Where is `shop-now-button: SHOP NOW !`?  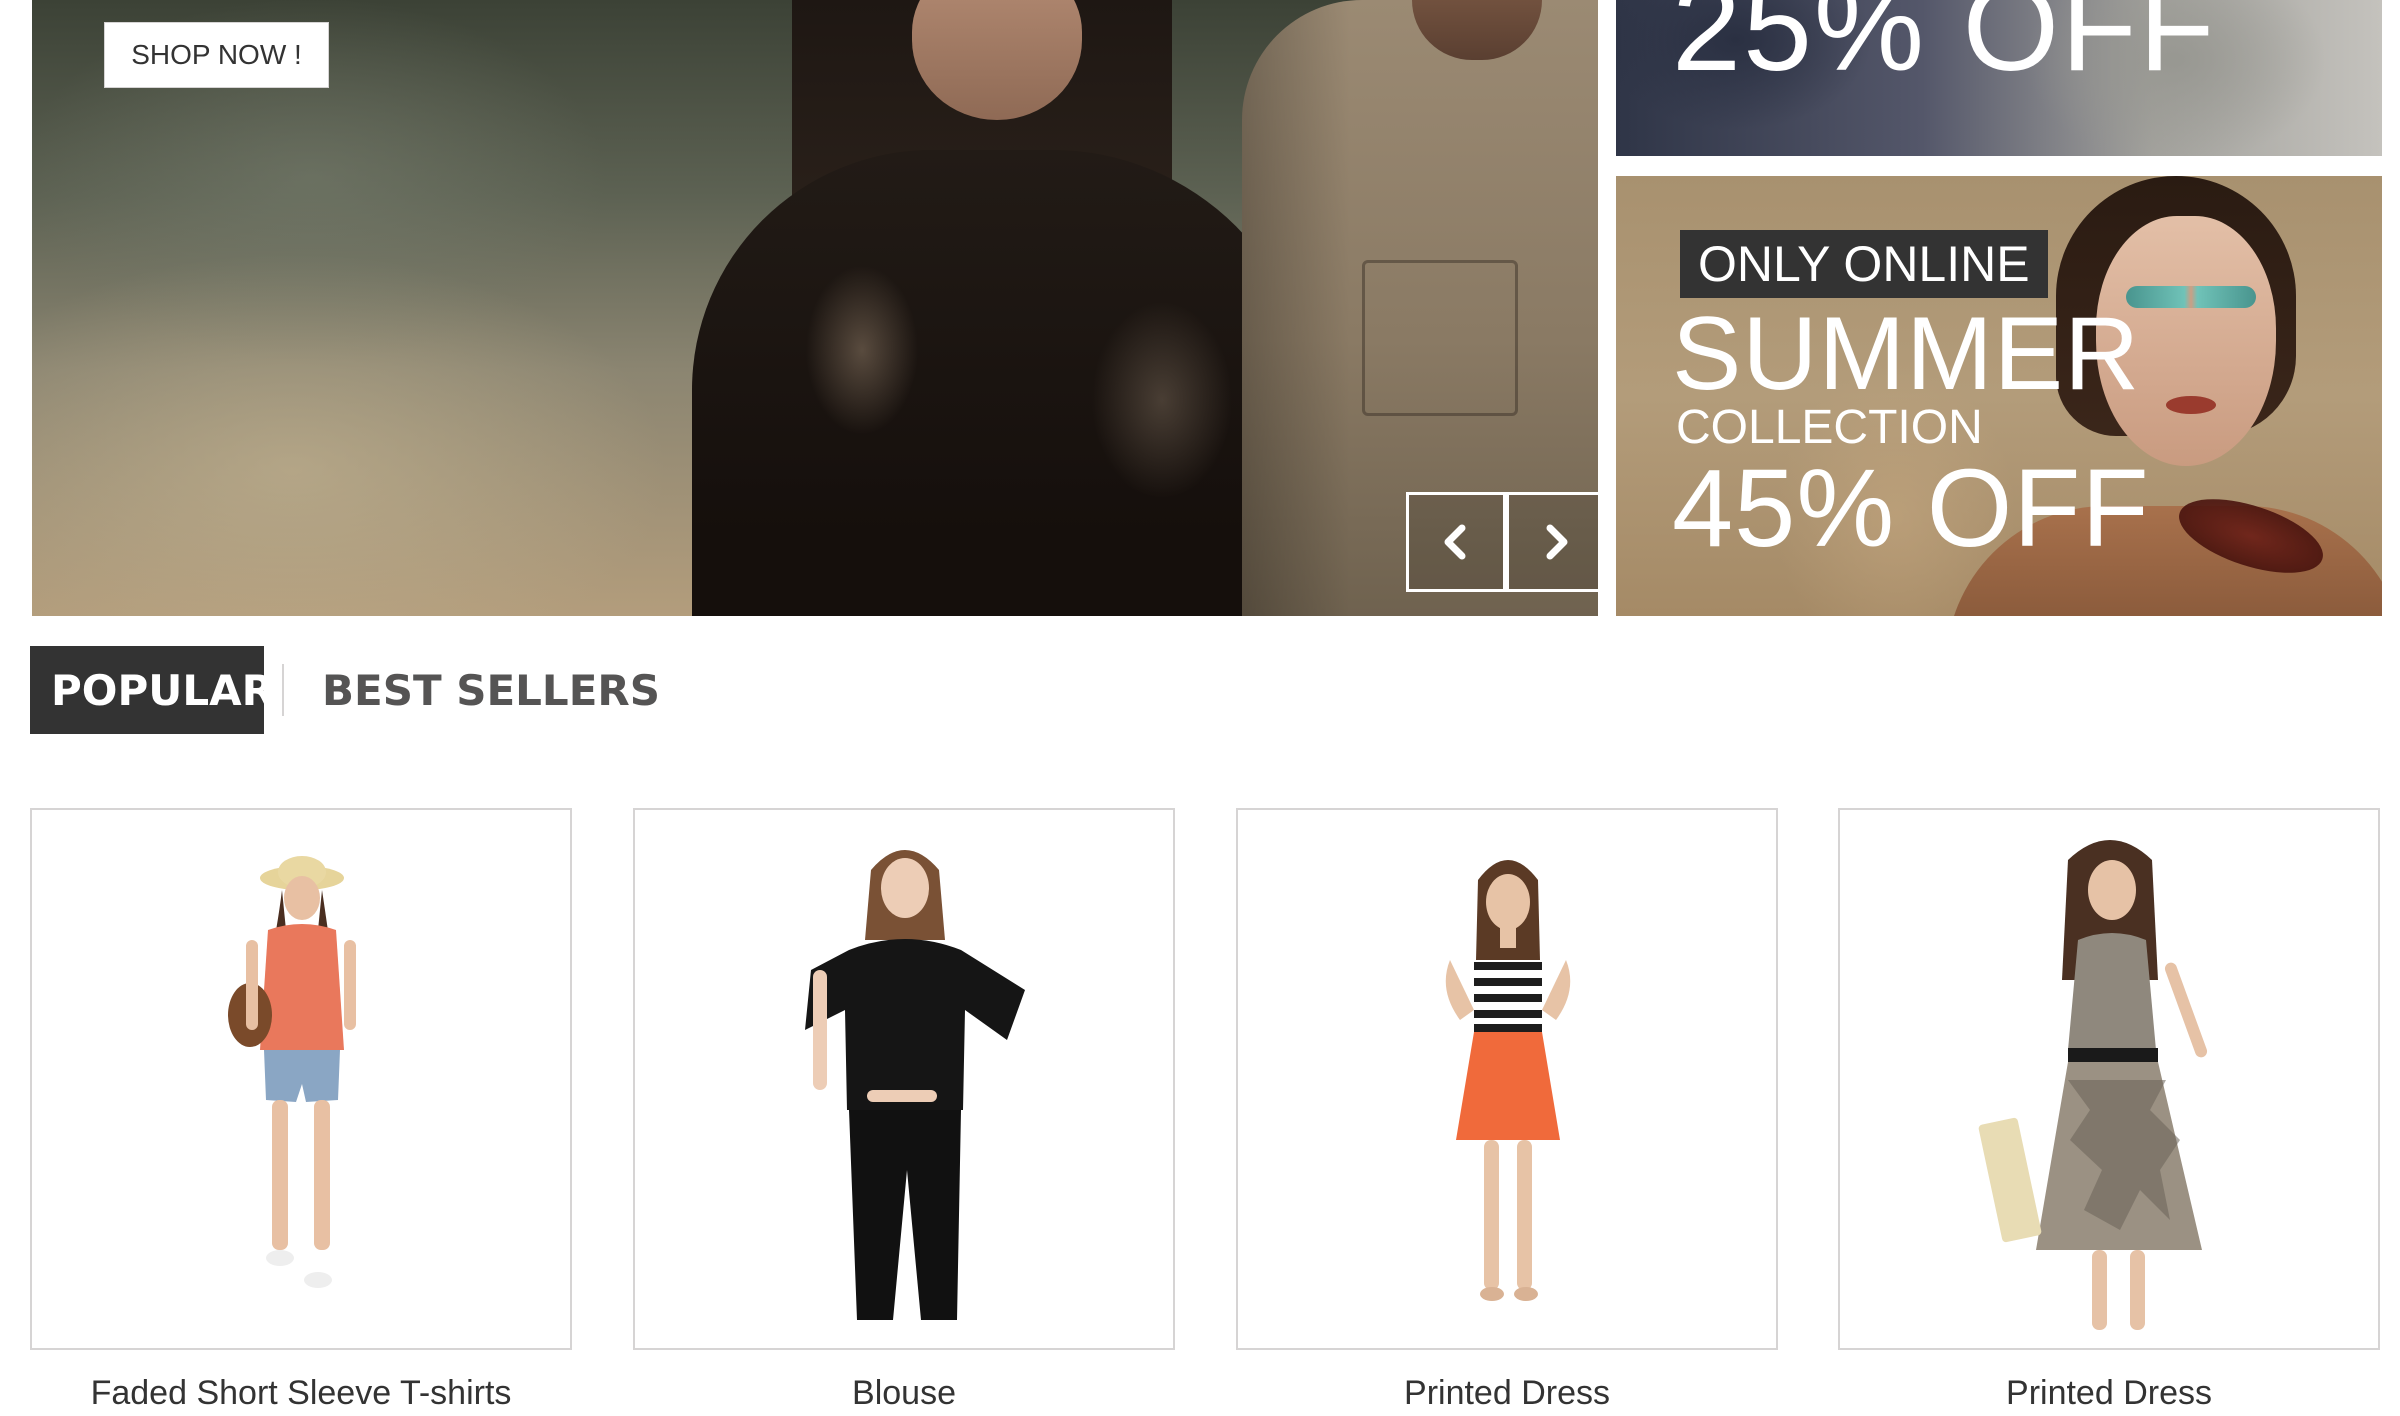 shop-now-button: SHOP NOW ! is located at coordinates (216, 55).